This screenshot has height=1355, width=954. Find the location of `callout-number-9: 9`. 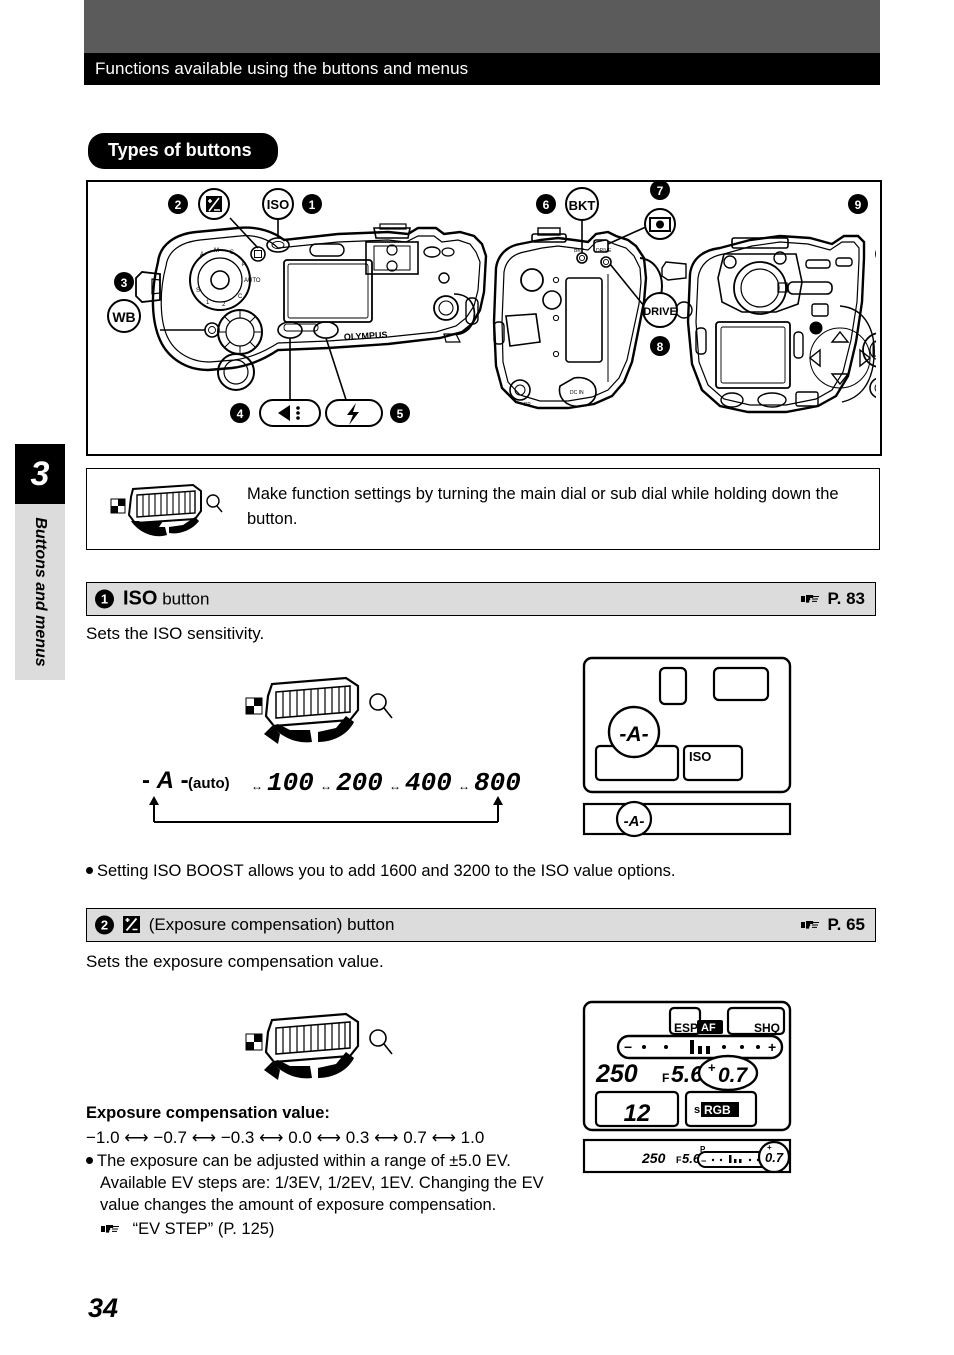

callout-number-9: 9 is located at coordinates (858, 205).